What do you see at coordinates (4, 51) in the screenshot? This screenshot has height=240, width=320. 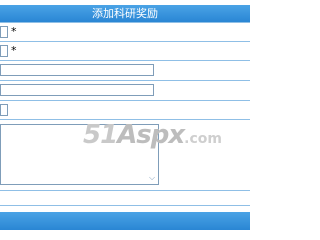 I see `field-2-input` at bounding box center [4, 51].